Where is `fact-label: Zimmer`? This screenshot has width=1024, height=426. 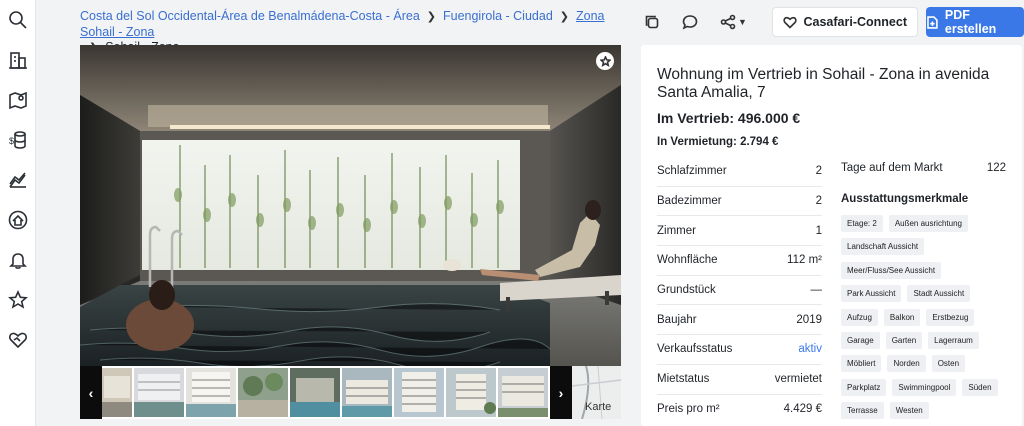
fact-label: Zimmer is located at coordinates (676, 230).